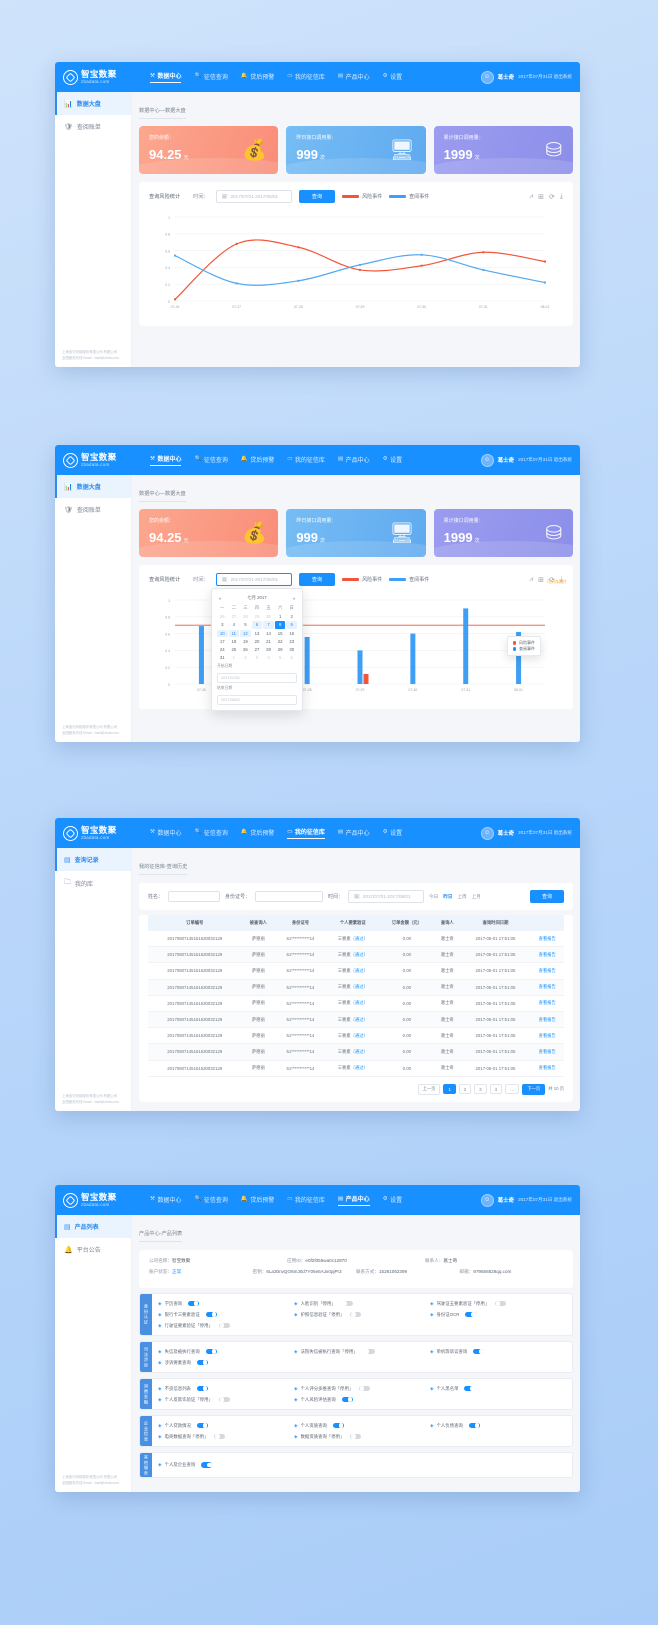 This screenshot has height=1625, width=658. Describe the element at coordinates (294, 598) in the screenshot. I see `calendar-next-button: »` at that location.